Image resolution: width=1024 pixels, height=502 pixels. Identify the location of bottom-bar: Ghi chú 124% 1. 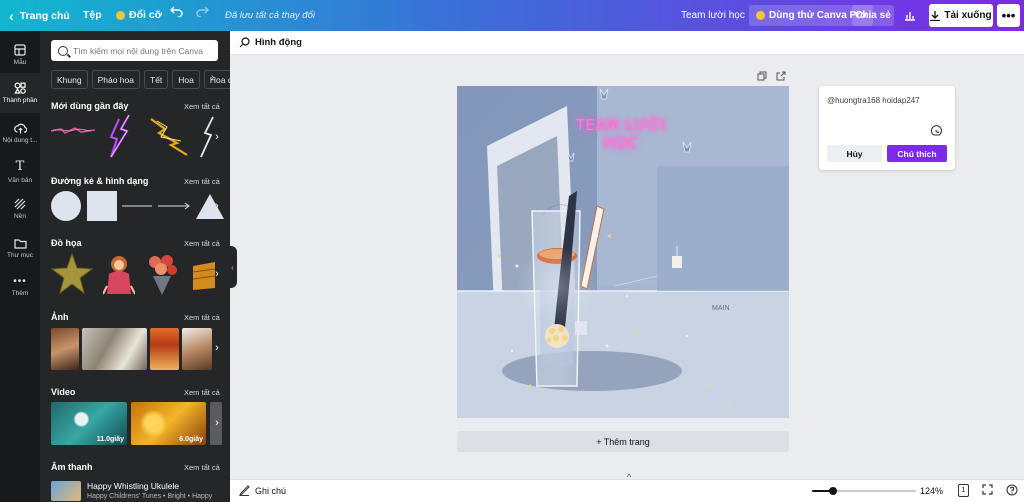
(627, 490).